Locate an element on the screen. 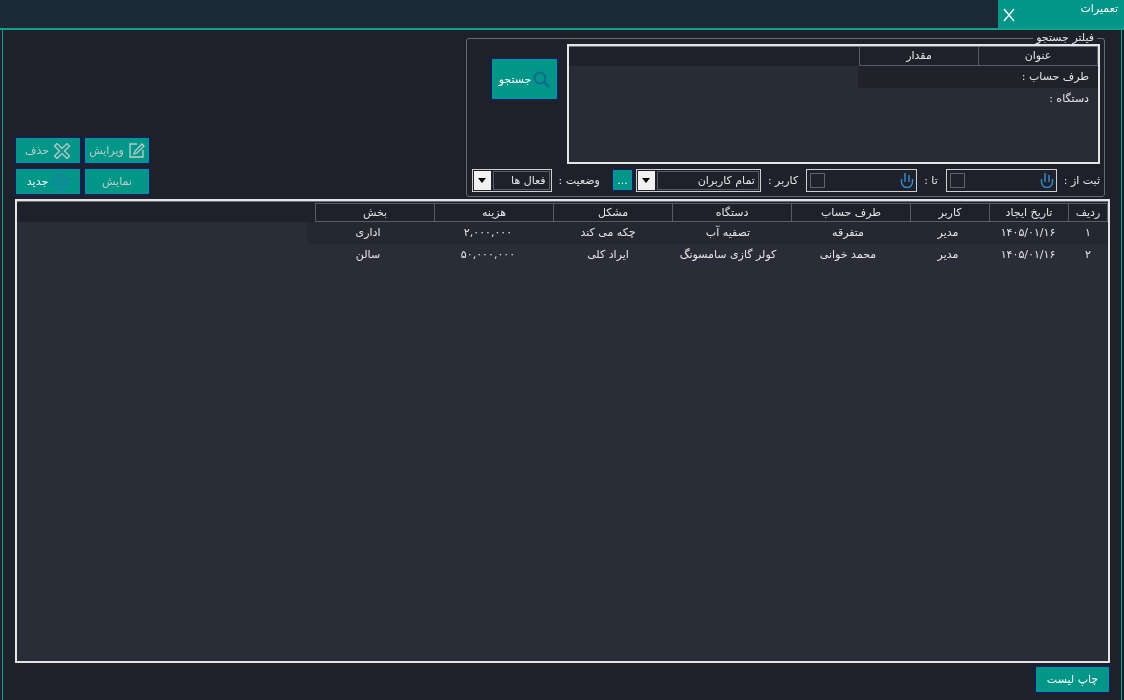  field-label: تا : is located at coordinates (931, 180).